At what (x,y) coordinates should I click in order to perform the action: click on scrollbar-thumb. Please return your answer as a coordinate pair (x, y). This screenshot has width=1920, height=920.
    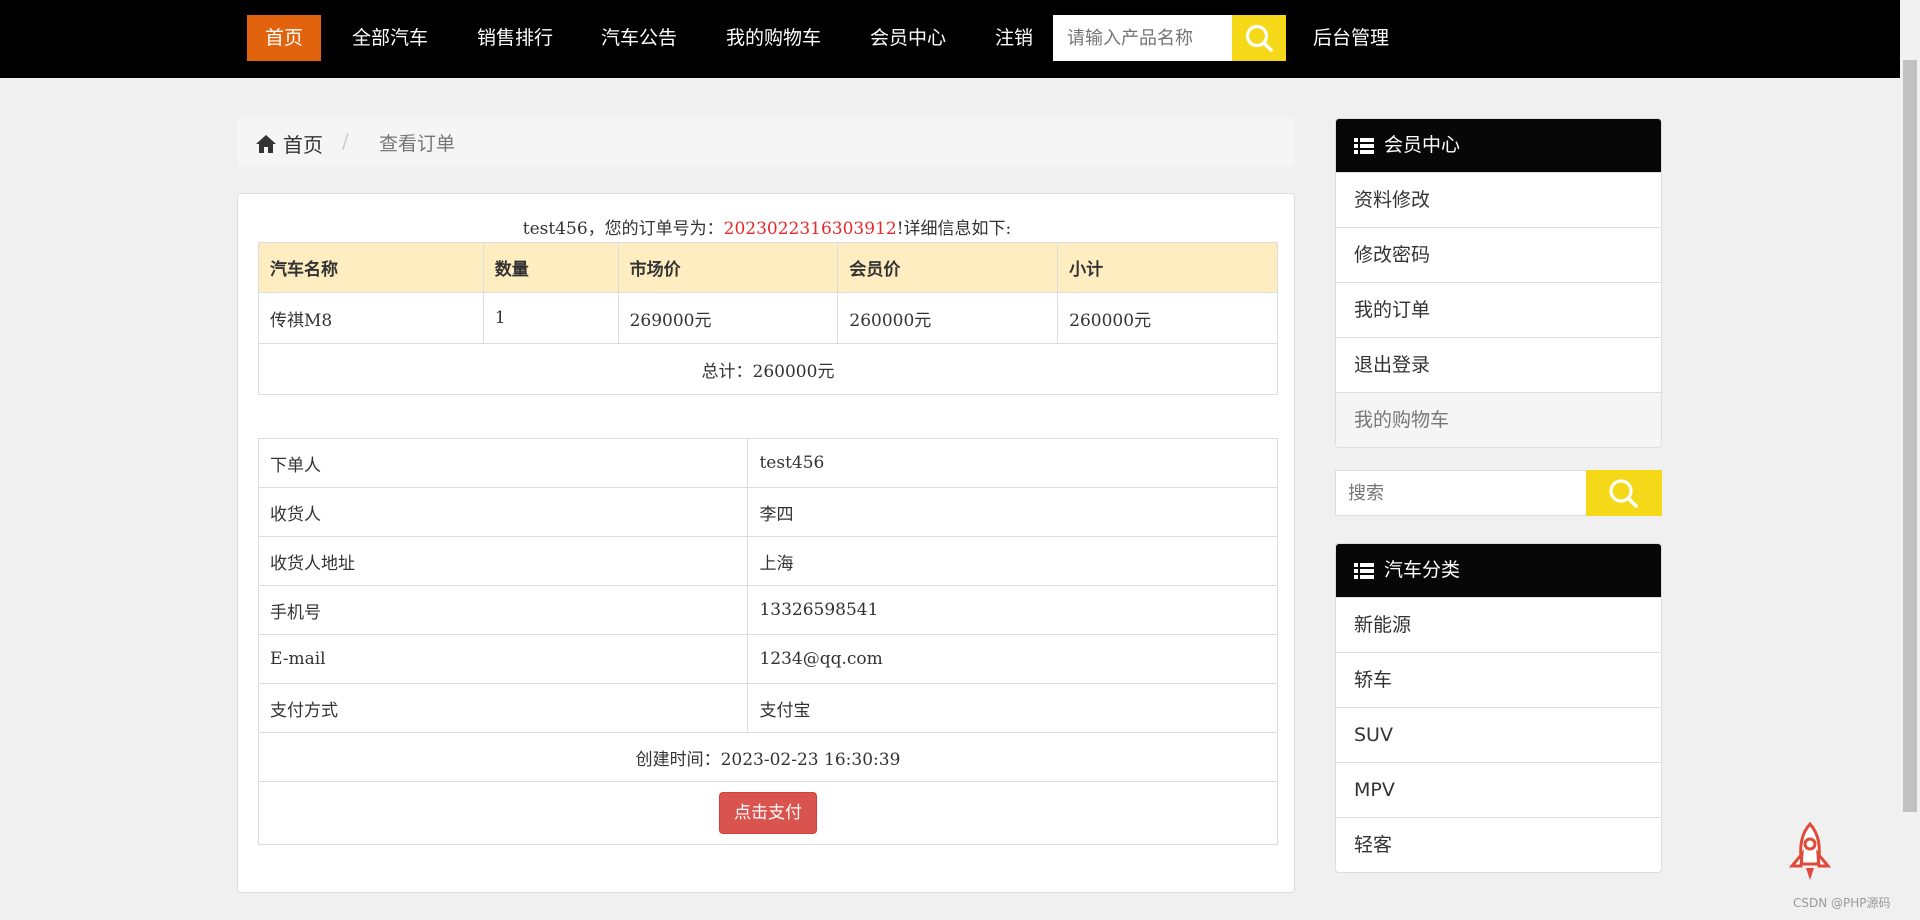
    Looking at the image, I should click on (1910, 436).